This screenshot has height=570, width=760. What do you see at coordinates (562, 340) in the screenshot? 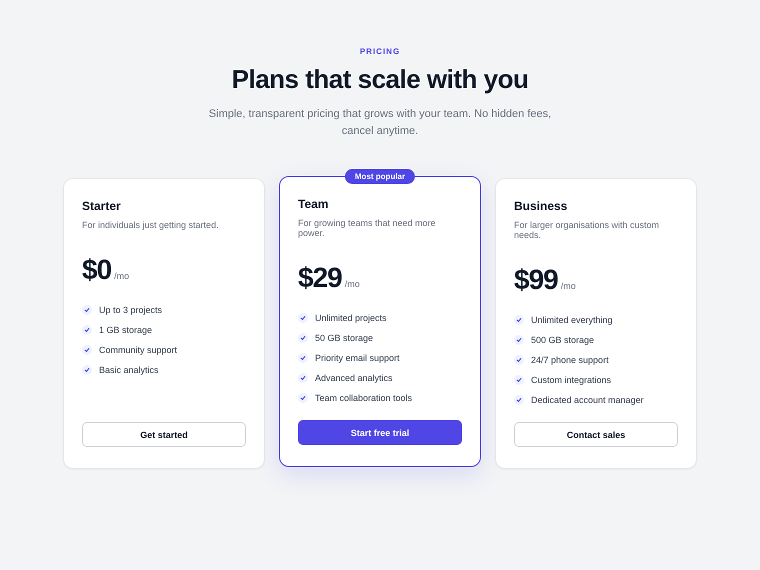
I see `feature-text: 500 GB storage` at bounding box center [562, 340].